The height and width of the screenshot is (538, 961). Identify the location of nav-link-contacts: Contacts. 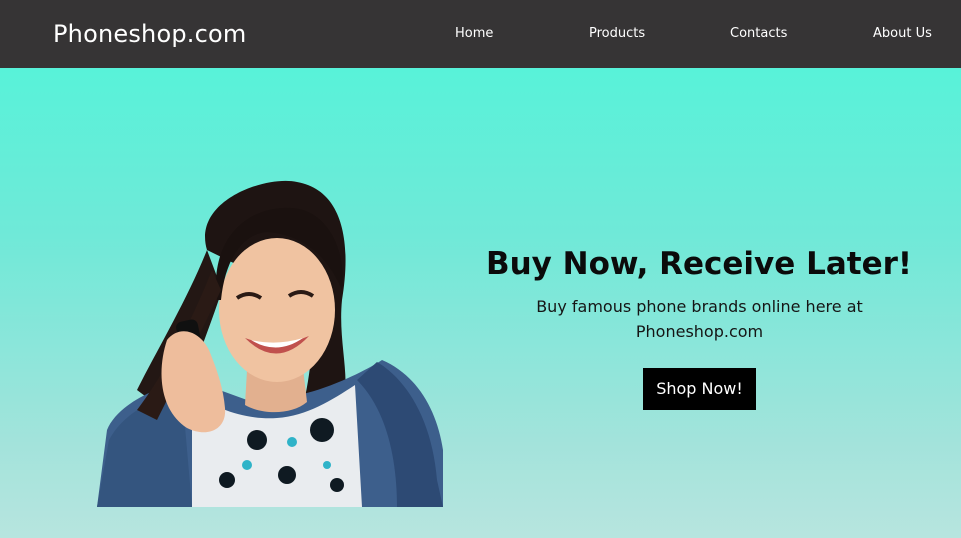
(758, 34).